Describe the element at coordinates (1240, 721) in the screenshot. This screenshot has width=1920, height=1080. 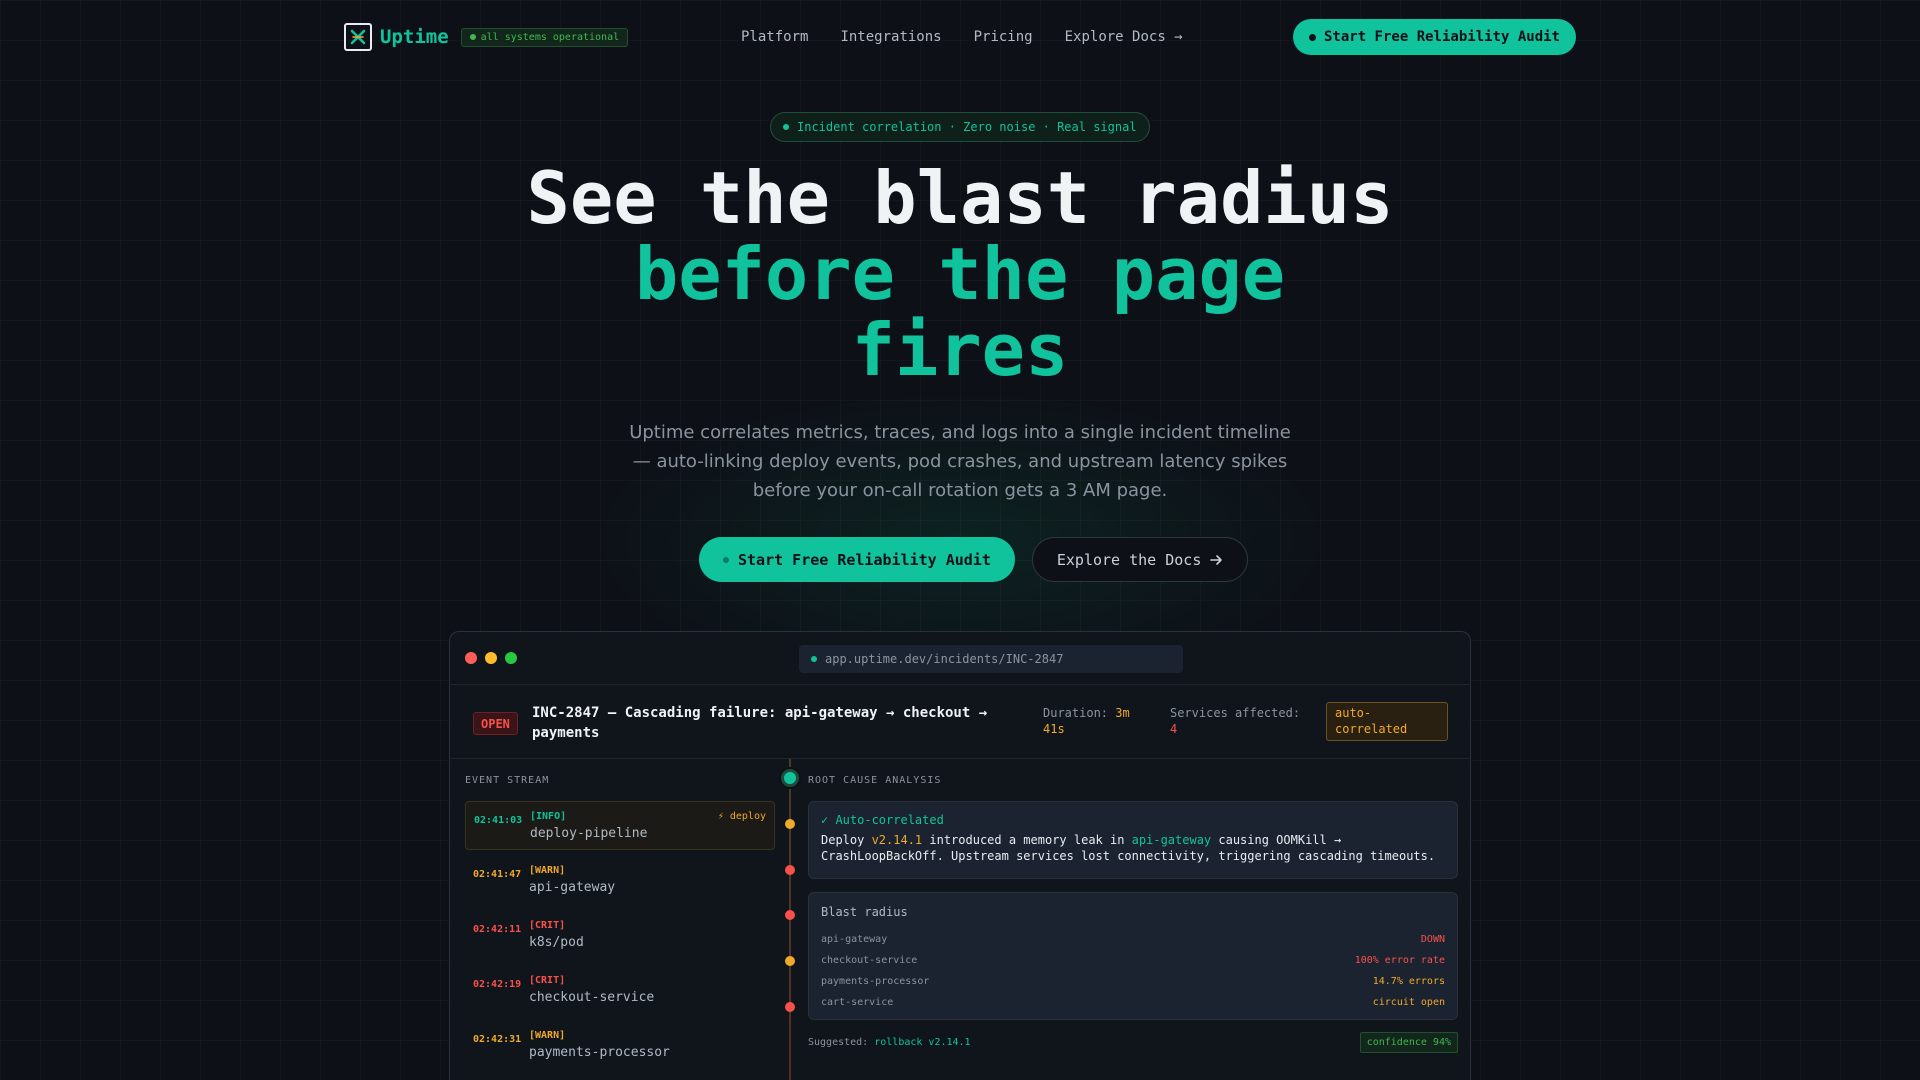
I see `incident-services: Services affected: 4` at that location.